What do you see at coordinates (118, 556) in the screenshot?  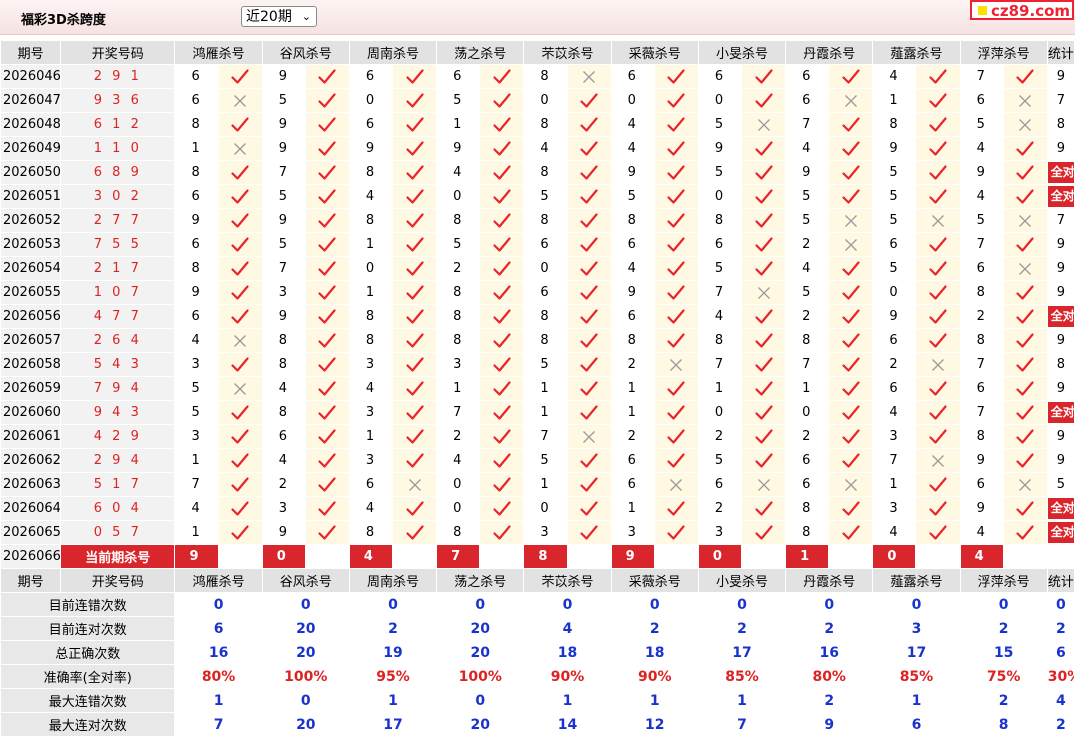 I see `current-kill-label: 当前期杀号` at bounding box center [118, 556].